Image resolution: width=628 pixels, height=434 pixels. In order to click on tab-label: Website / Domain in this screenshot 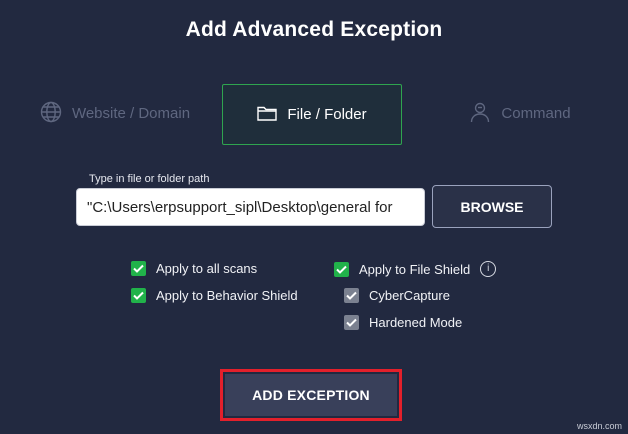, I will do `click(131, 113)`.